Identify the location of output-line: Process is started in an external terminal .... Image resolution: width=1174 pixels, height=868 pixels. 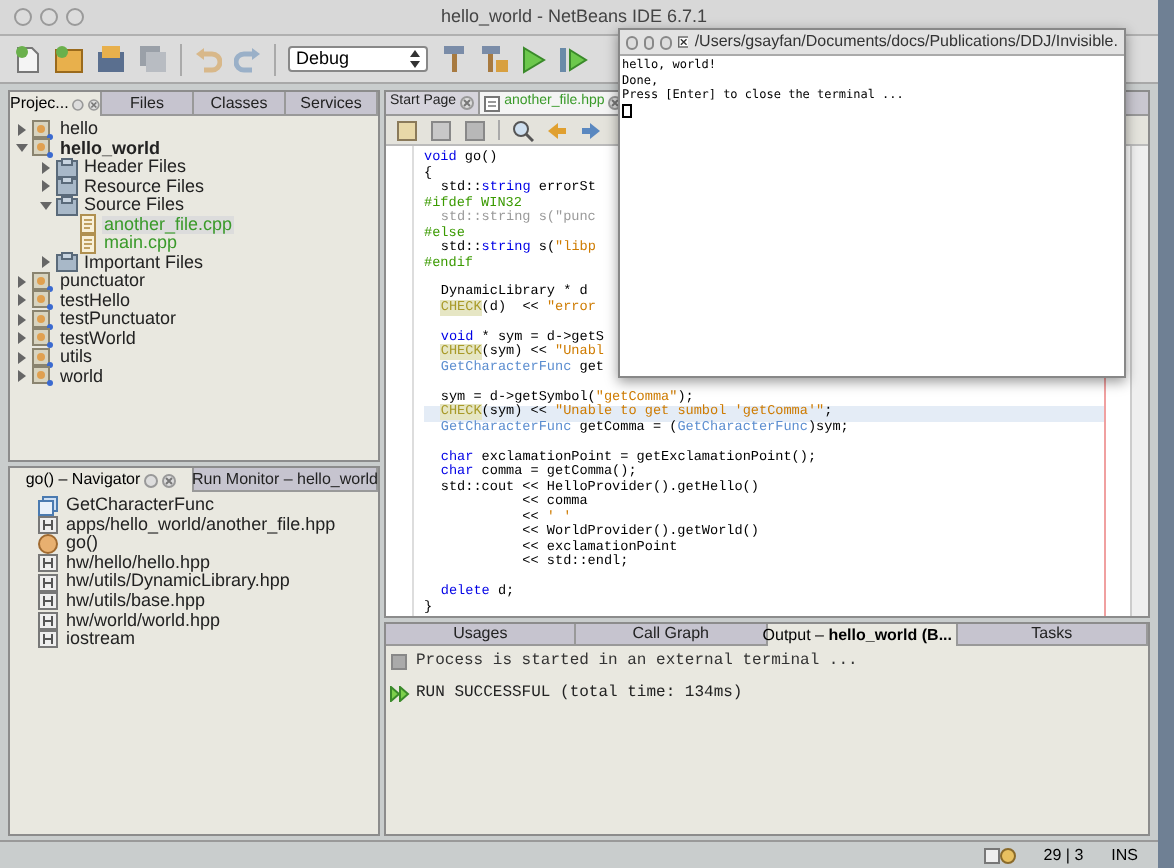
(637, 662).